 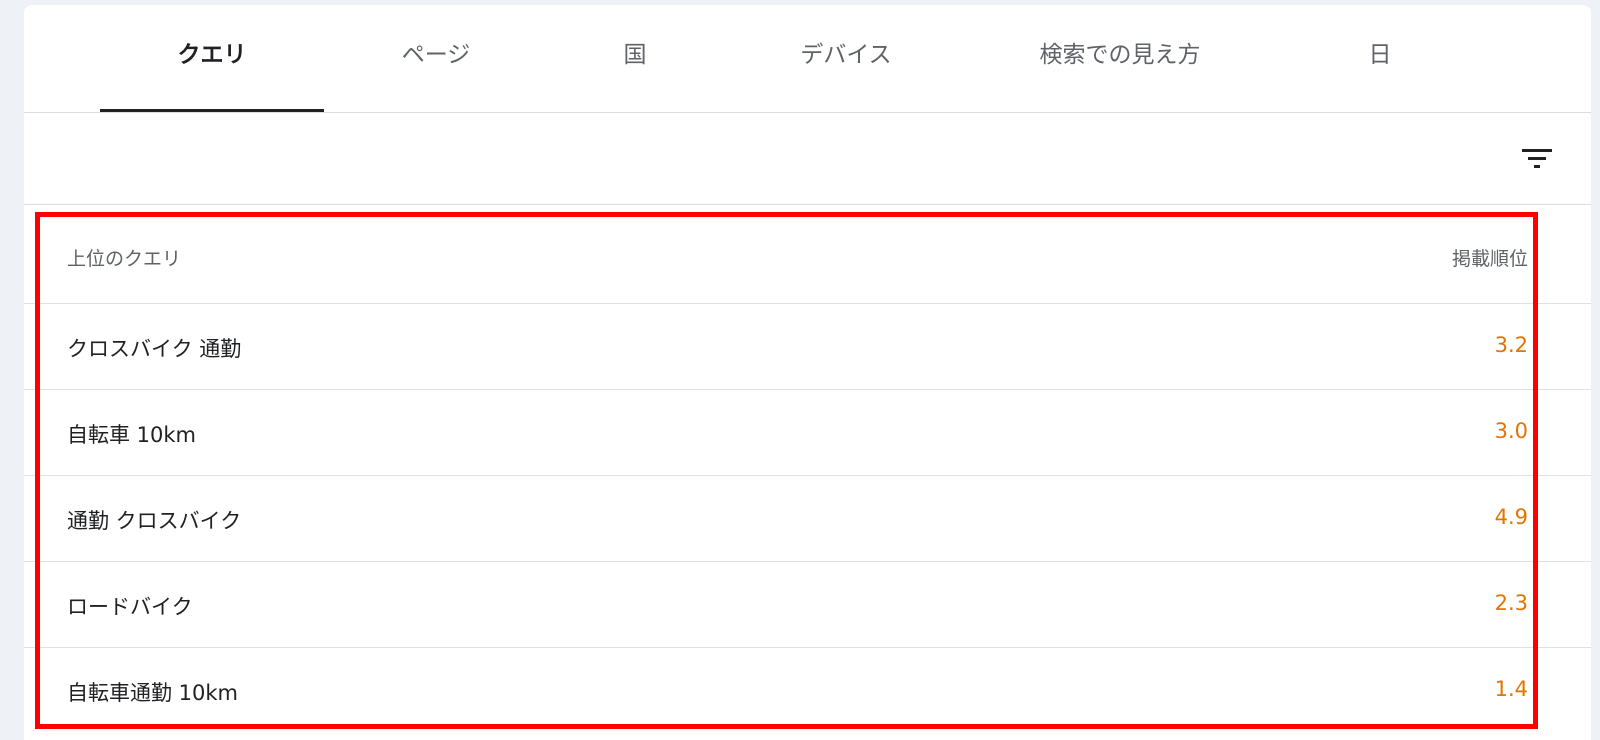 I want to click on active-tab-indicator, so click(x=212, y=110).